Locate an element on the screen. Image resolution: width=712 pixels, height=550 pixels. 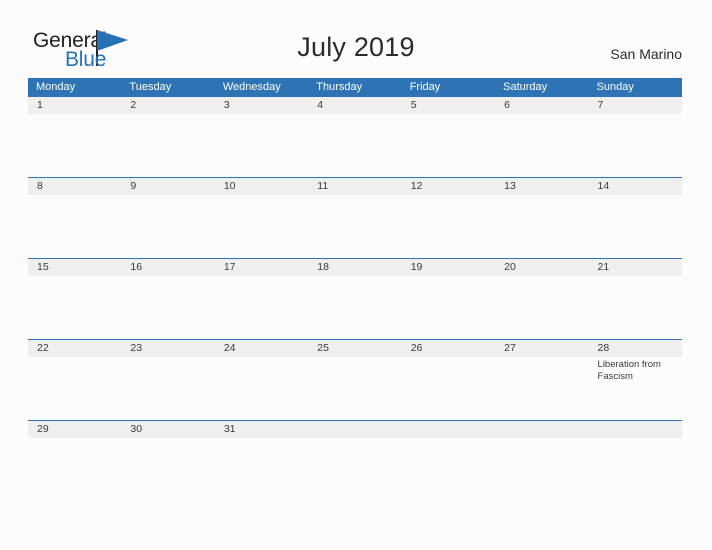
day-number: 8 is located at coordinates (74, 186).